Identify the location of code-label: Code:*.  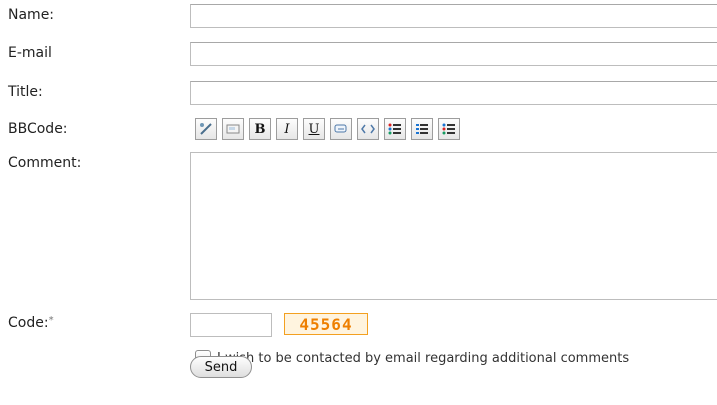
(31, 323).